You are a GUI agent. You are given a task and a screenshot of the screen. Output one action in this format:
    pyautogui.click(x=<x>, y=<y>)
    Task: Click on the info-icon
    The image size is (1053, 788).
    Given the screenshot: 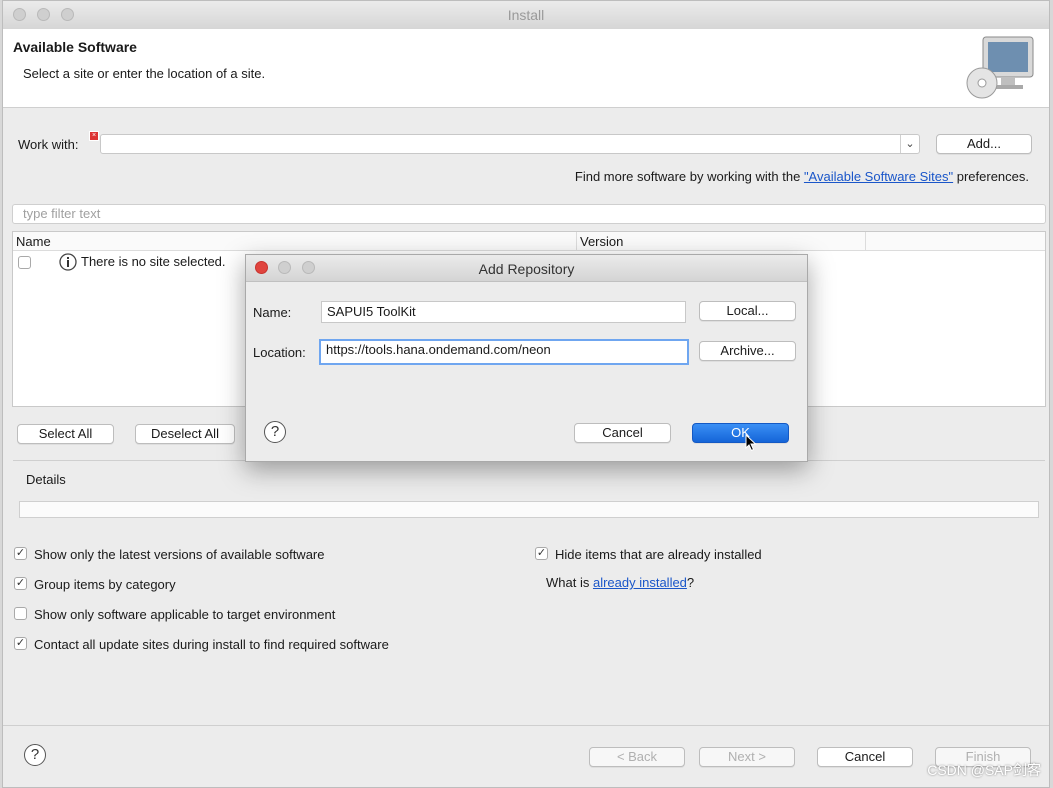 What is the action you would take?
    pyautogui.click(x=68, y=262)
    